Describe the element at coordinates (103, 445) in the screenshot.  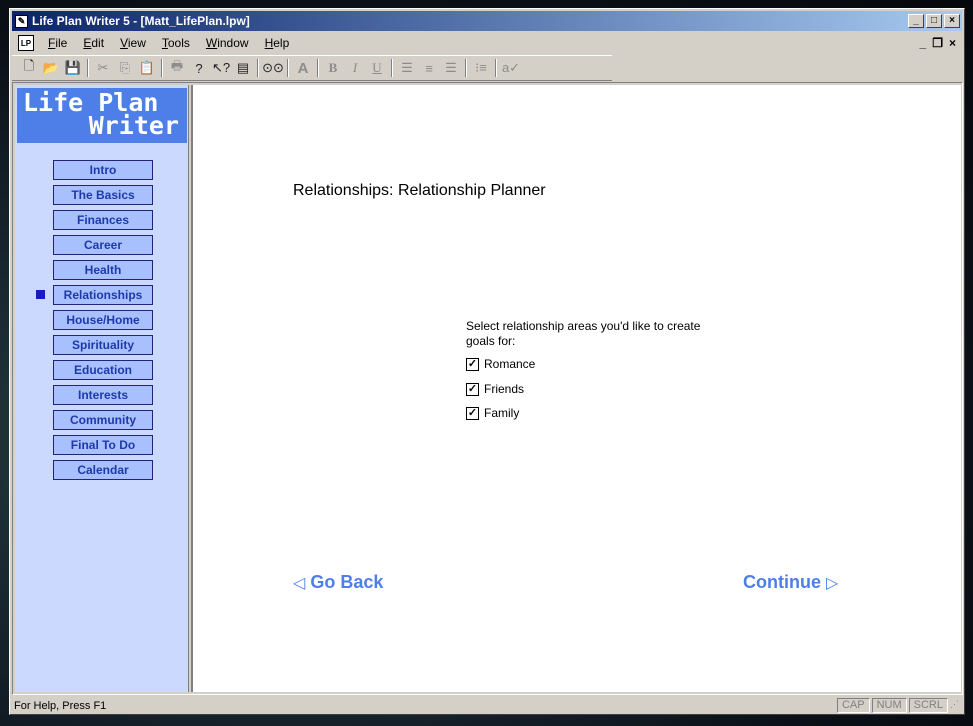
I see `nav-final-to-do: Final To Do` at that location.